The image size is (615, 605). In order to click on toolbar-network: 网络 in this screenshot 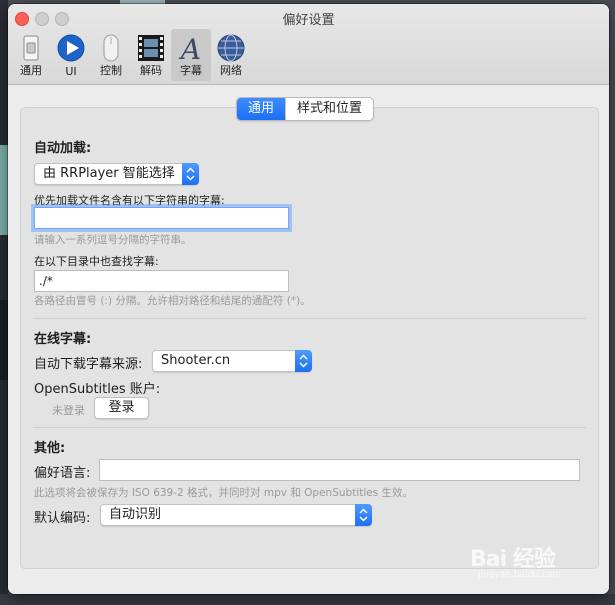, I will do `click(231, 55)`.